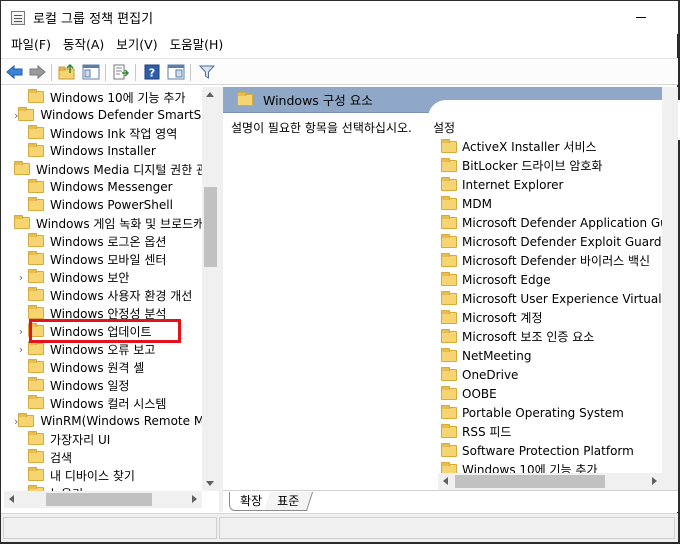  I want to click on settings-list-item: Software Protection Platform, so click(559, 450).